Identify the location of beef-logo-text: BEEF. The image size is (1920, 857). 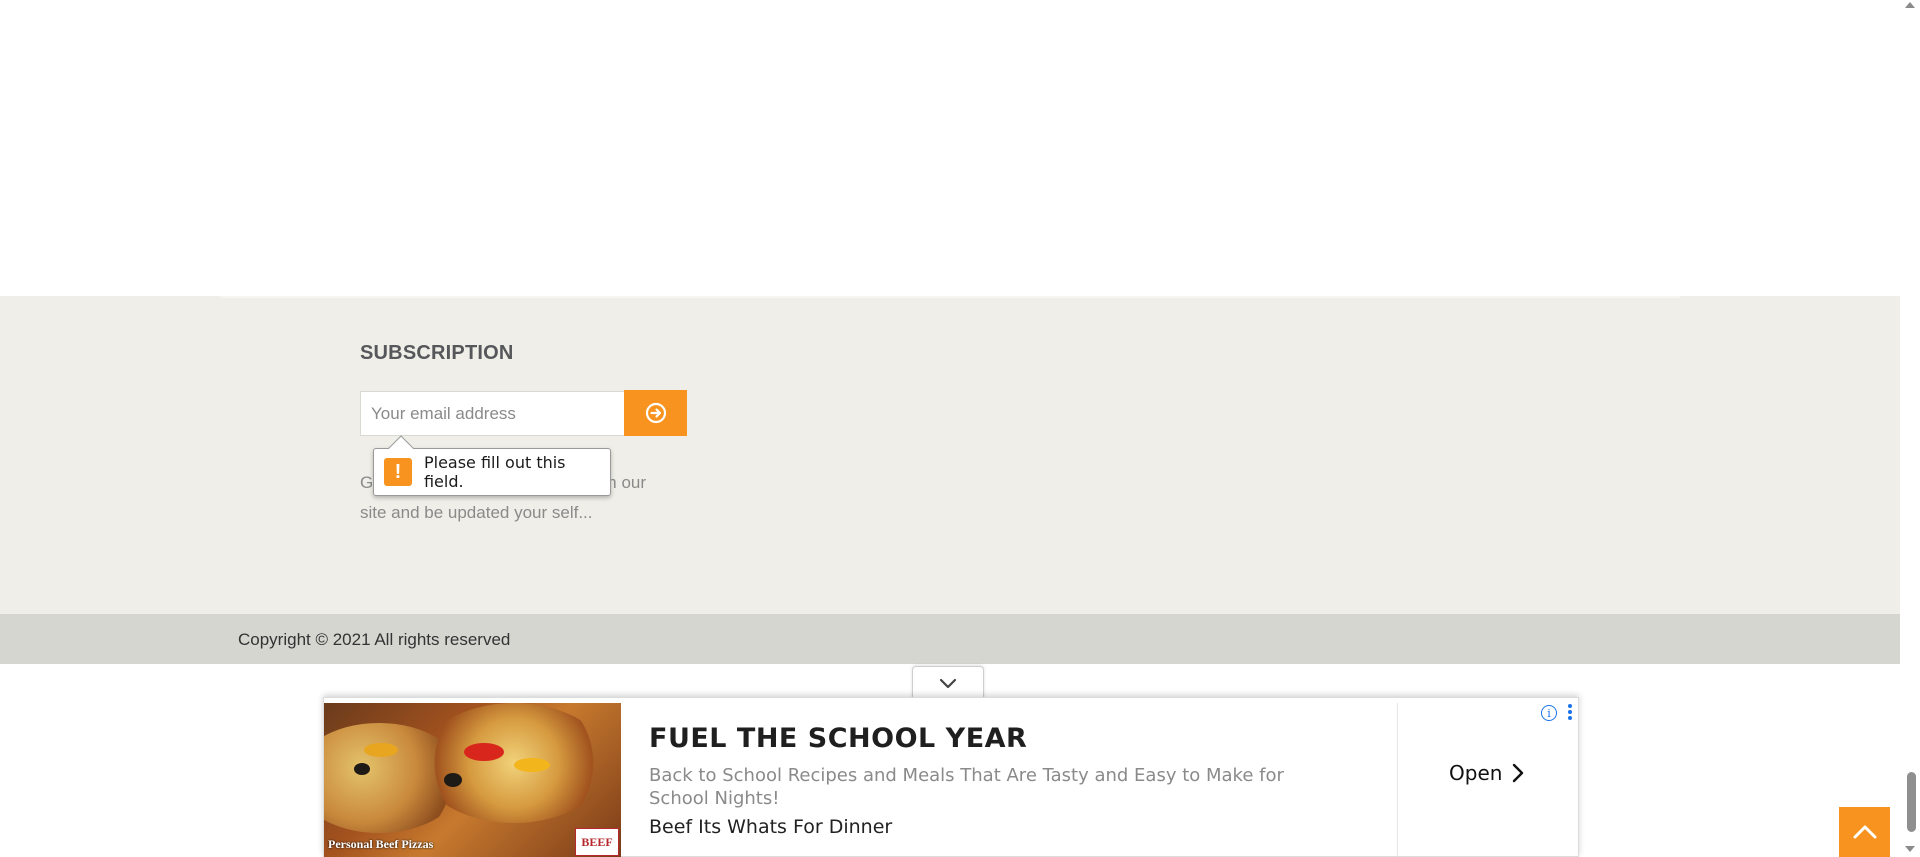
(597, 842).